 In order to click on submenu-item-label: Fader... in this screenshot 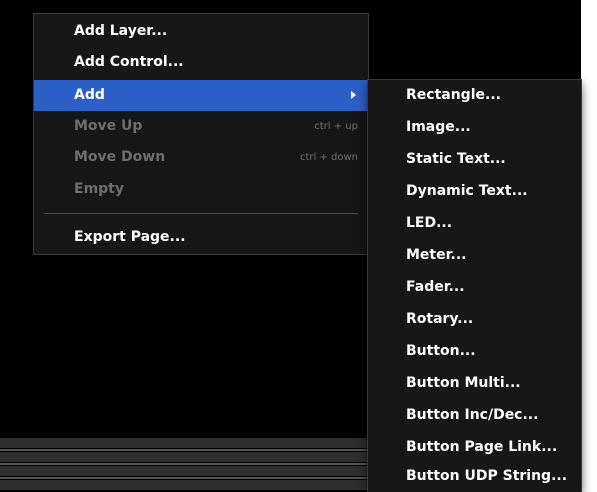, I will do `click(435, 287)`.